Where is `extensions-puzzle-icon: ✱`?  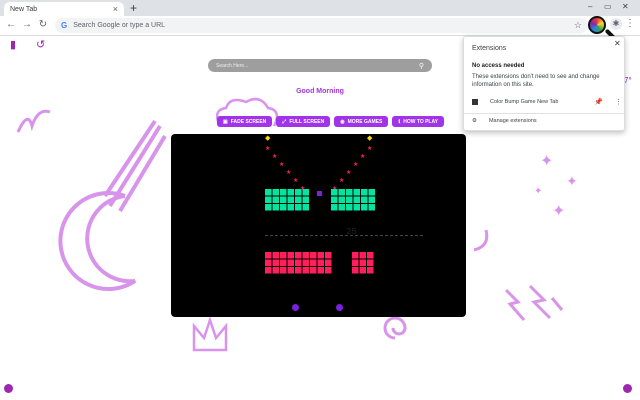
extensions-puzzle-icon: ✱ is located at coordinates (616, 24).